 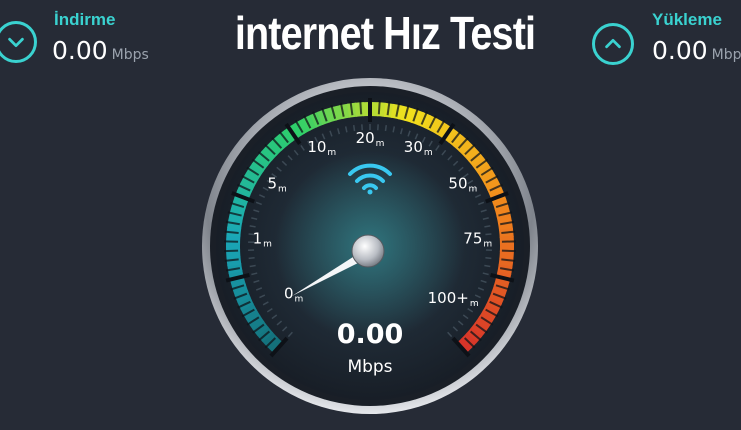 I want to click on gauge-scale-number: 30, so click(x=413, y=147).